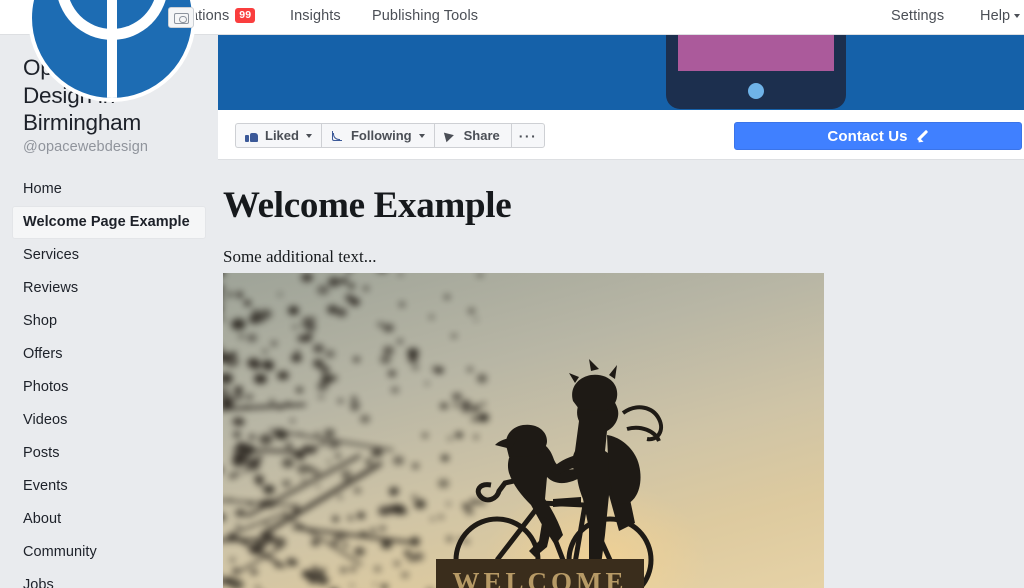 This screenshot has height=588, width=1024. Describe the element at coordinates (245, 15) in the screenshot. I see `notifications-badge: 99` at that location.